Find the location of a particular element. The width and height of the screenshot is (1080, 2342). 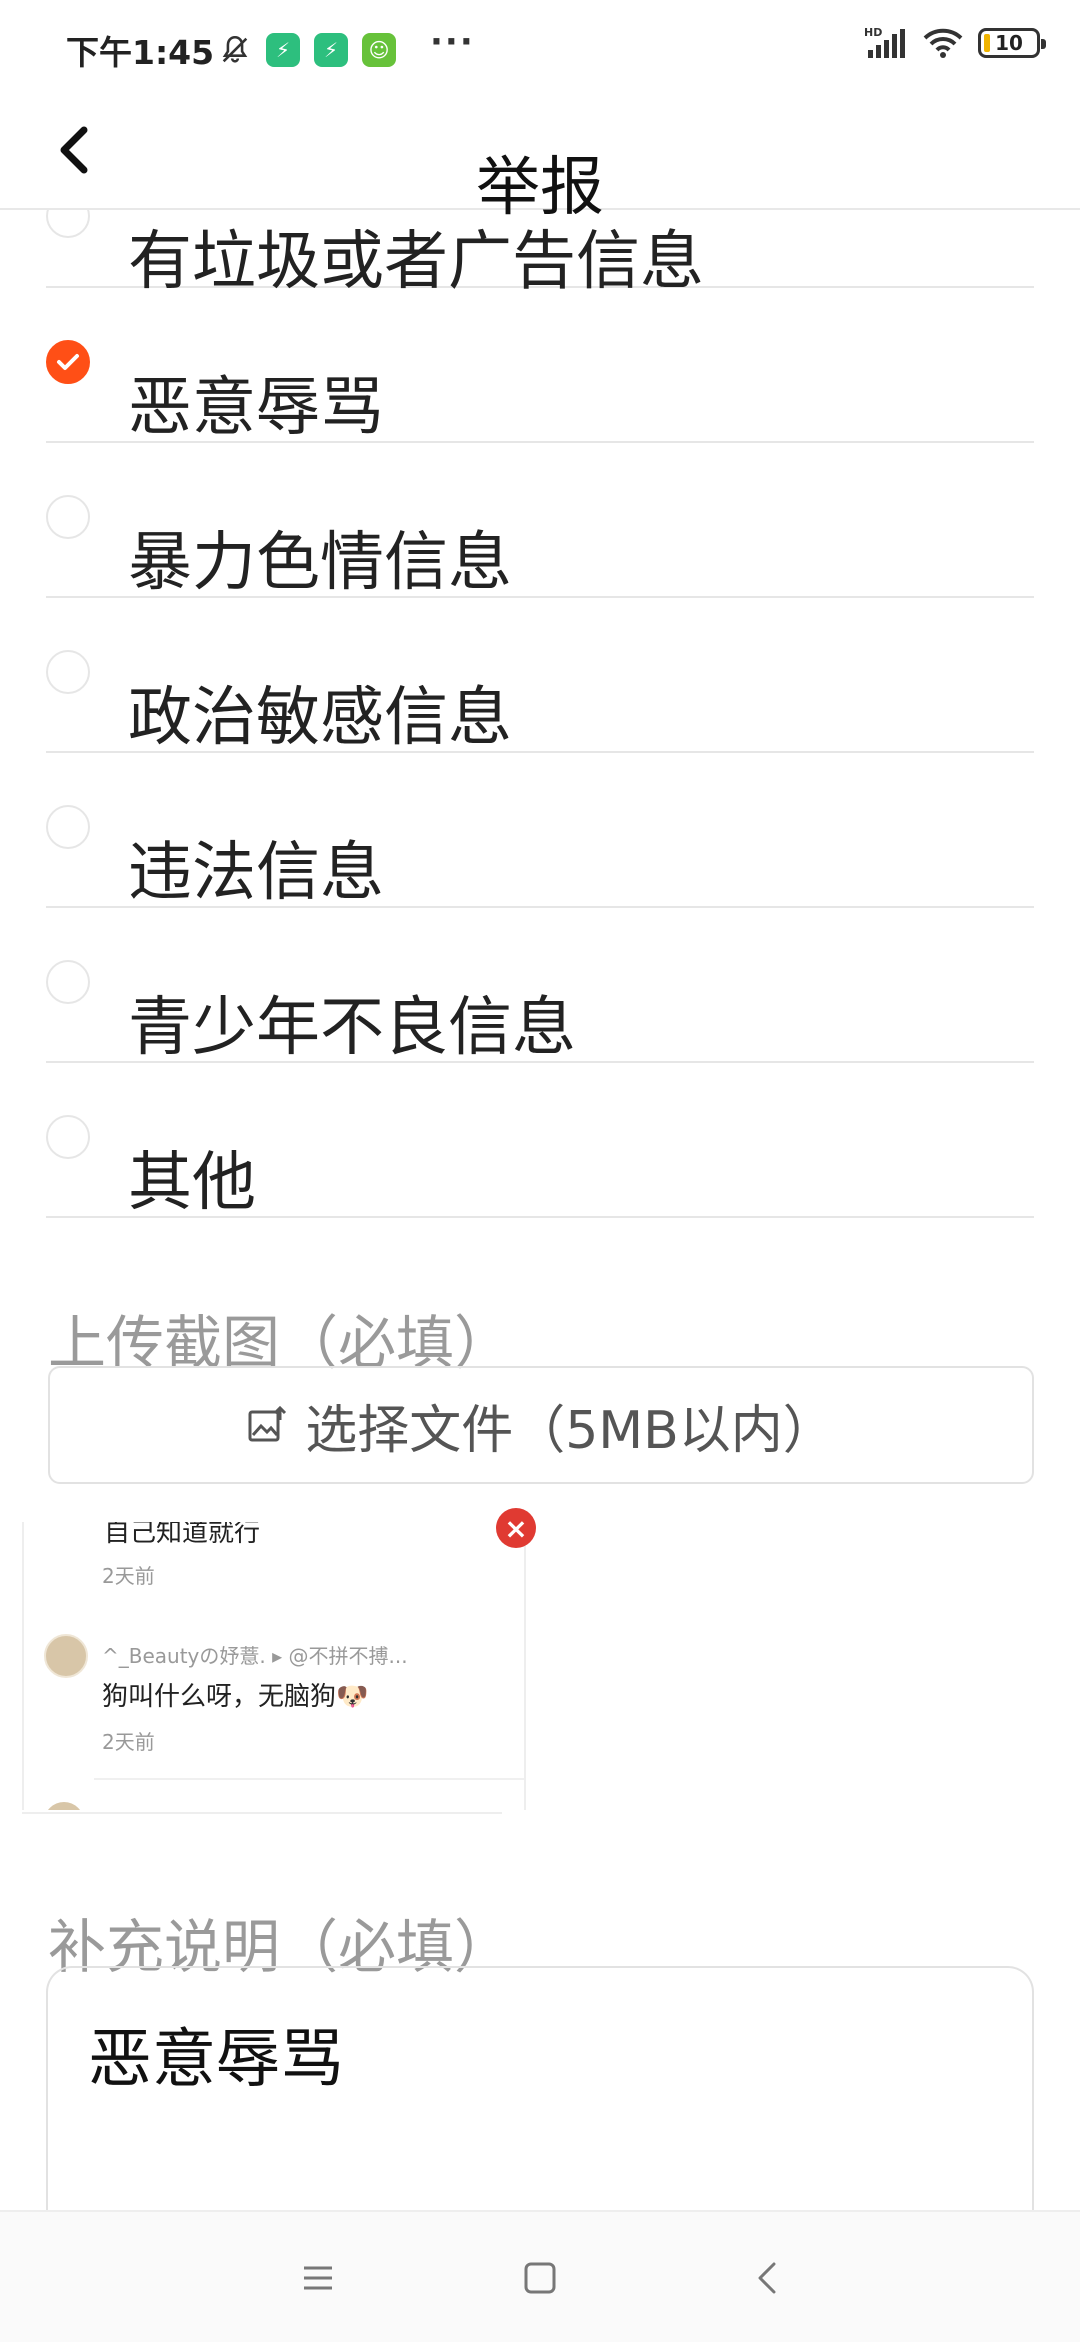

option-political: 政治敏感信息 is located at coordinates (540, 676).